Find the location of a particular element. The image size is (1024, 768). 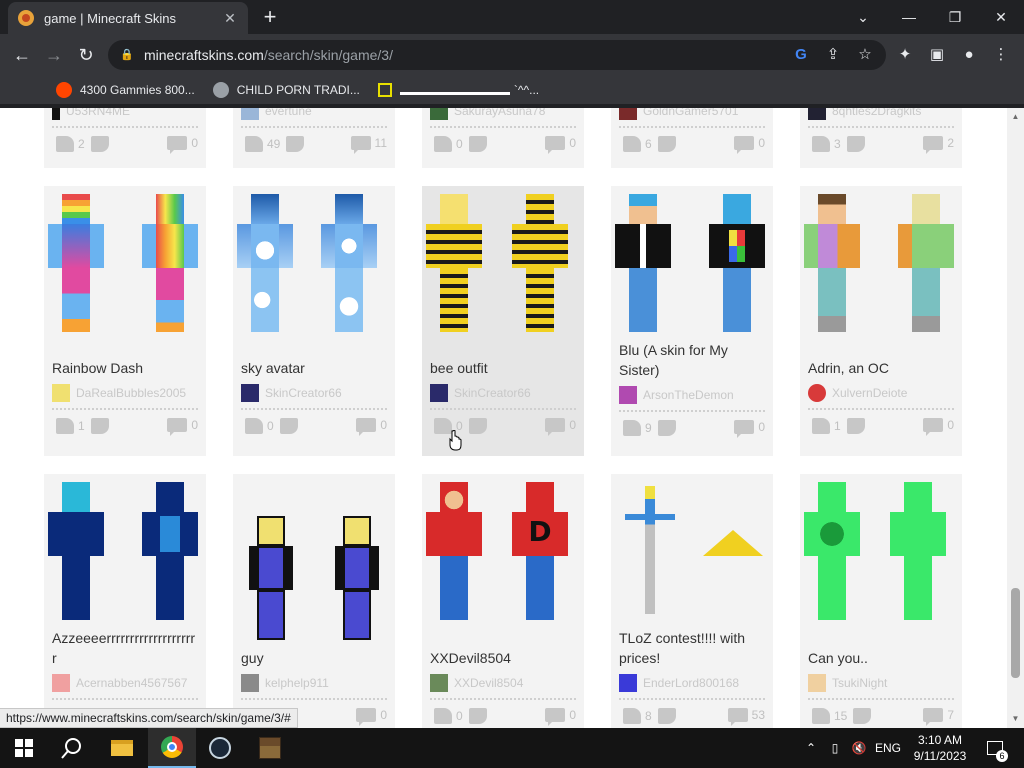

skin-card: Rainbow Dash DaRealBubbles2005 1 0 is located at coordinates (125, 321).